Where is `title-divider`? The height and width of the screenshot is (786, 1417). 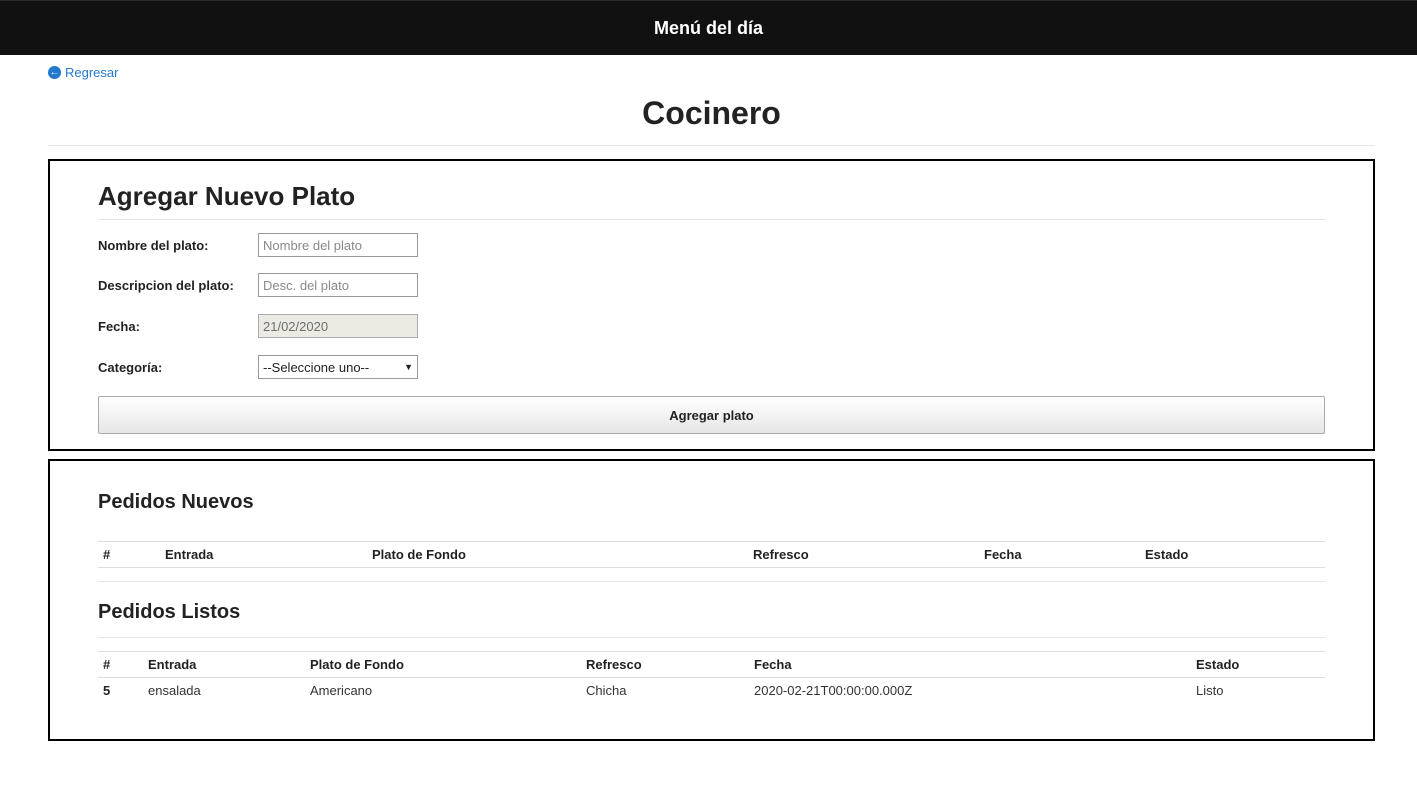
title-divider is located at coordinates (711, 145).